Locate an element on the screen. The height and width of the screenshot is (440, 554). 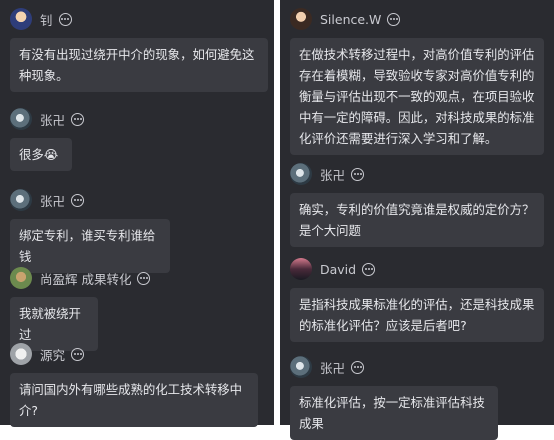
message: David 是指科技成果标准化的评估，还是科技成果的标准化评估？应该是后者吧? is located at coordinates (417, 300).